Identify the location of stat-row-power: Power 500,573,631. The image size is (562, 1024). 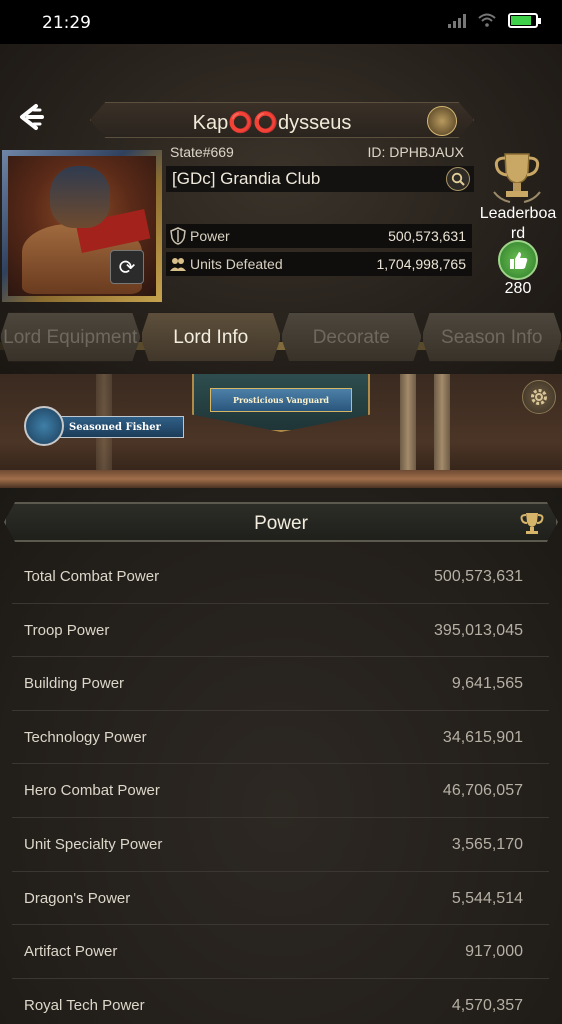
(319, 236).